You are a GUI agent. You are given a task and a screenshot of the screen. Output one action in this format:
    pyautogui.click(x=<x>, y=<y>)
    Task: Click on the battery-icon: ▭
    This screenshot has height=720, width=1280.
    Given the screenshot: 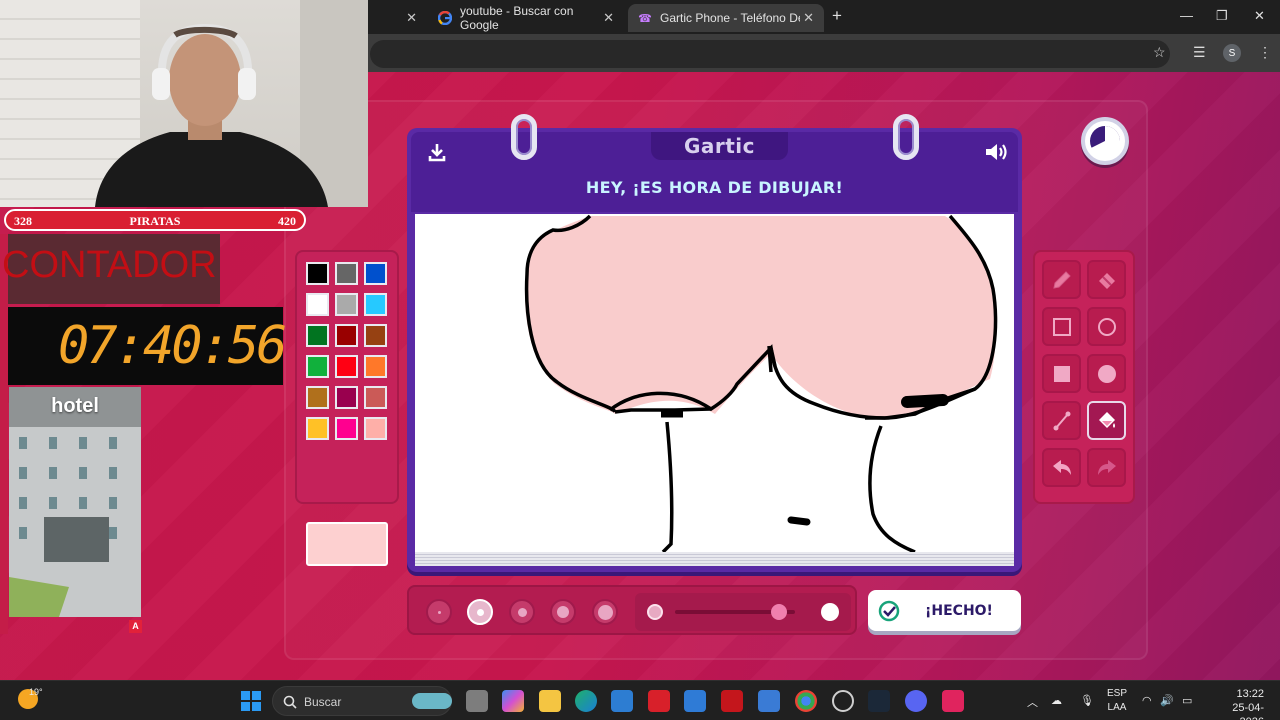 What is the action you would take?
    pyautogui.click(x=1187, y=700)
    